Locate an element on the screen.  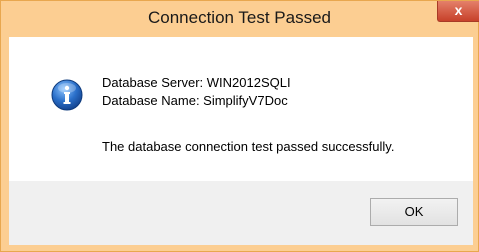
close-button: x is located at coordinates (458, 11).